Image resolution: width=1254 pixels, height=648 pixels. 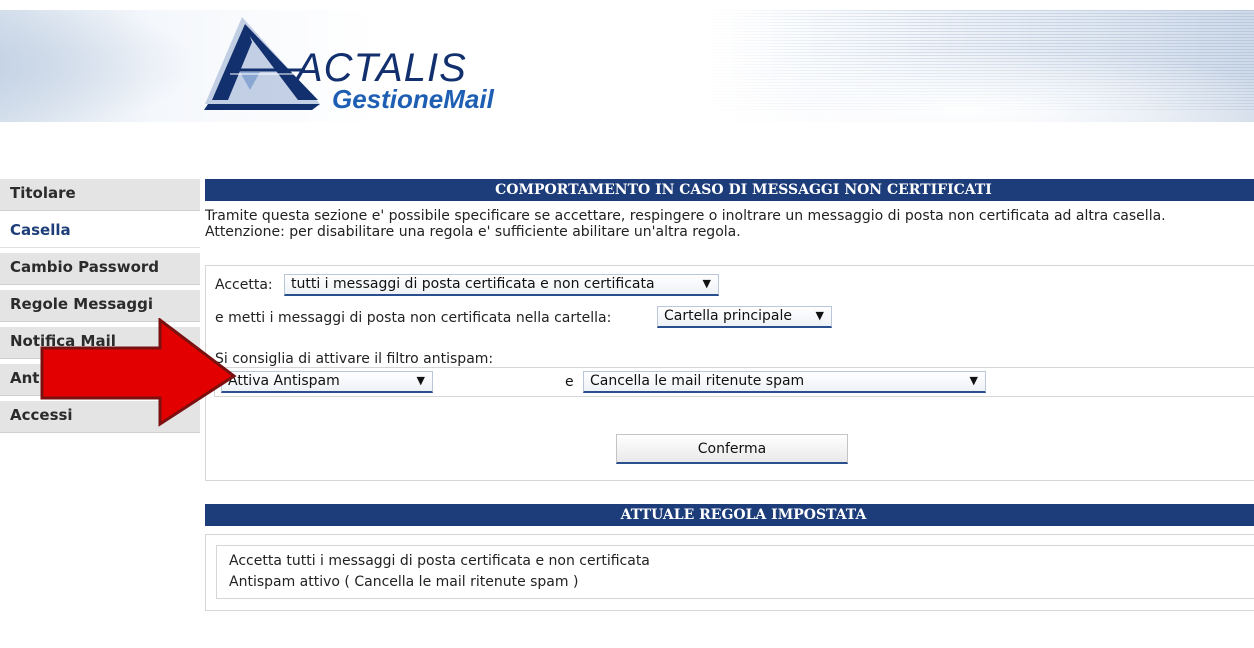 What do you see at coordinates (284, 381) in the screenshot?
I see `antispam-select-value: Attiva Antispam` at bounding box center [284, 381].